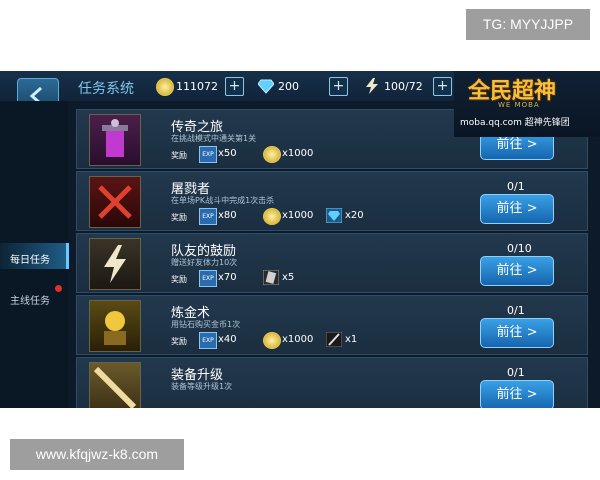 The width and height of the screenshot is (600, 480). Describe the element at coordinates (30, 258) in the screenshot. I see `sidebar-item-daily: 每日任务` at that location.